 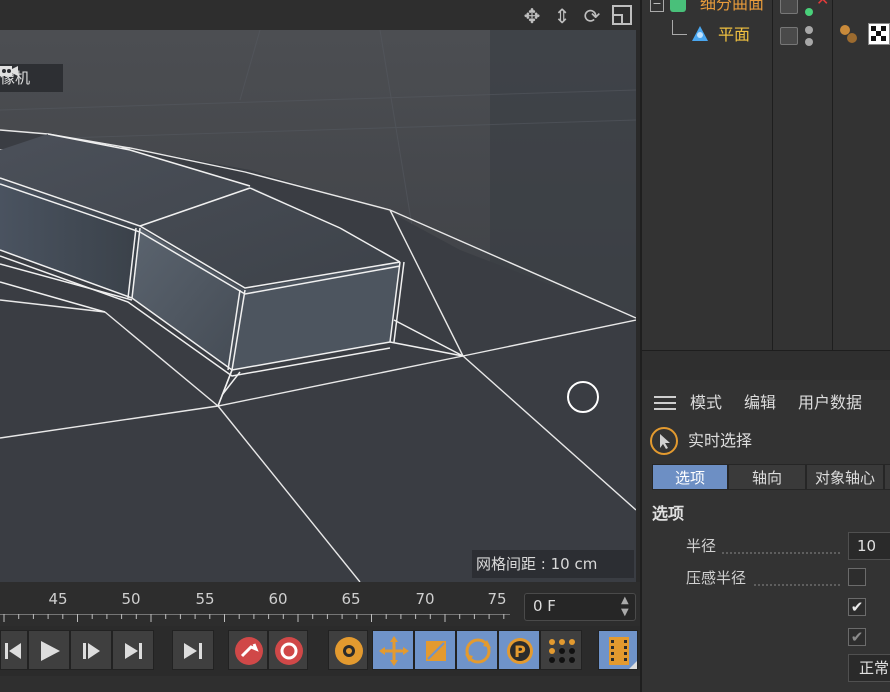 I want to click on mode-select: 正常, so click(x=869, y=668).